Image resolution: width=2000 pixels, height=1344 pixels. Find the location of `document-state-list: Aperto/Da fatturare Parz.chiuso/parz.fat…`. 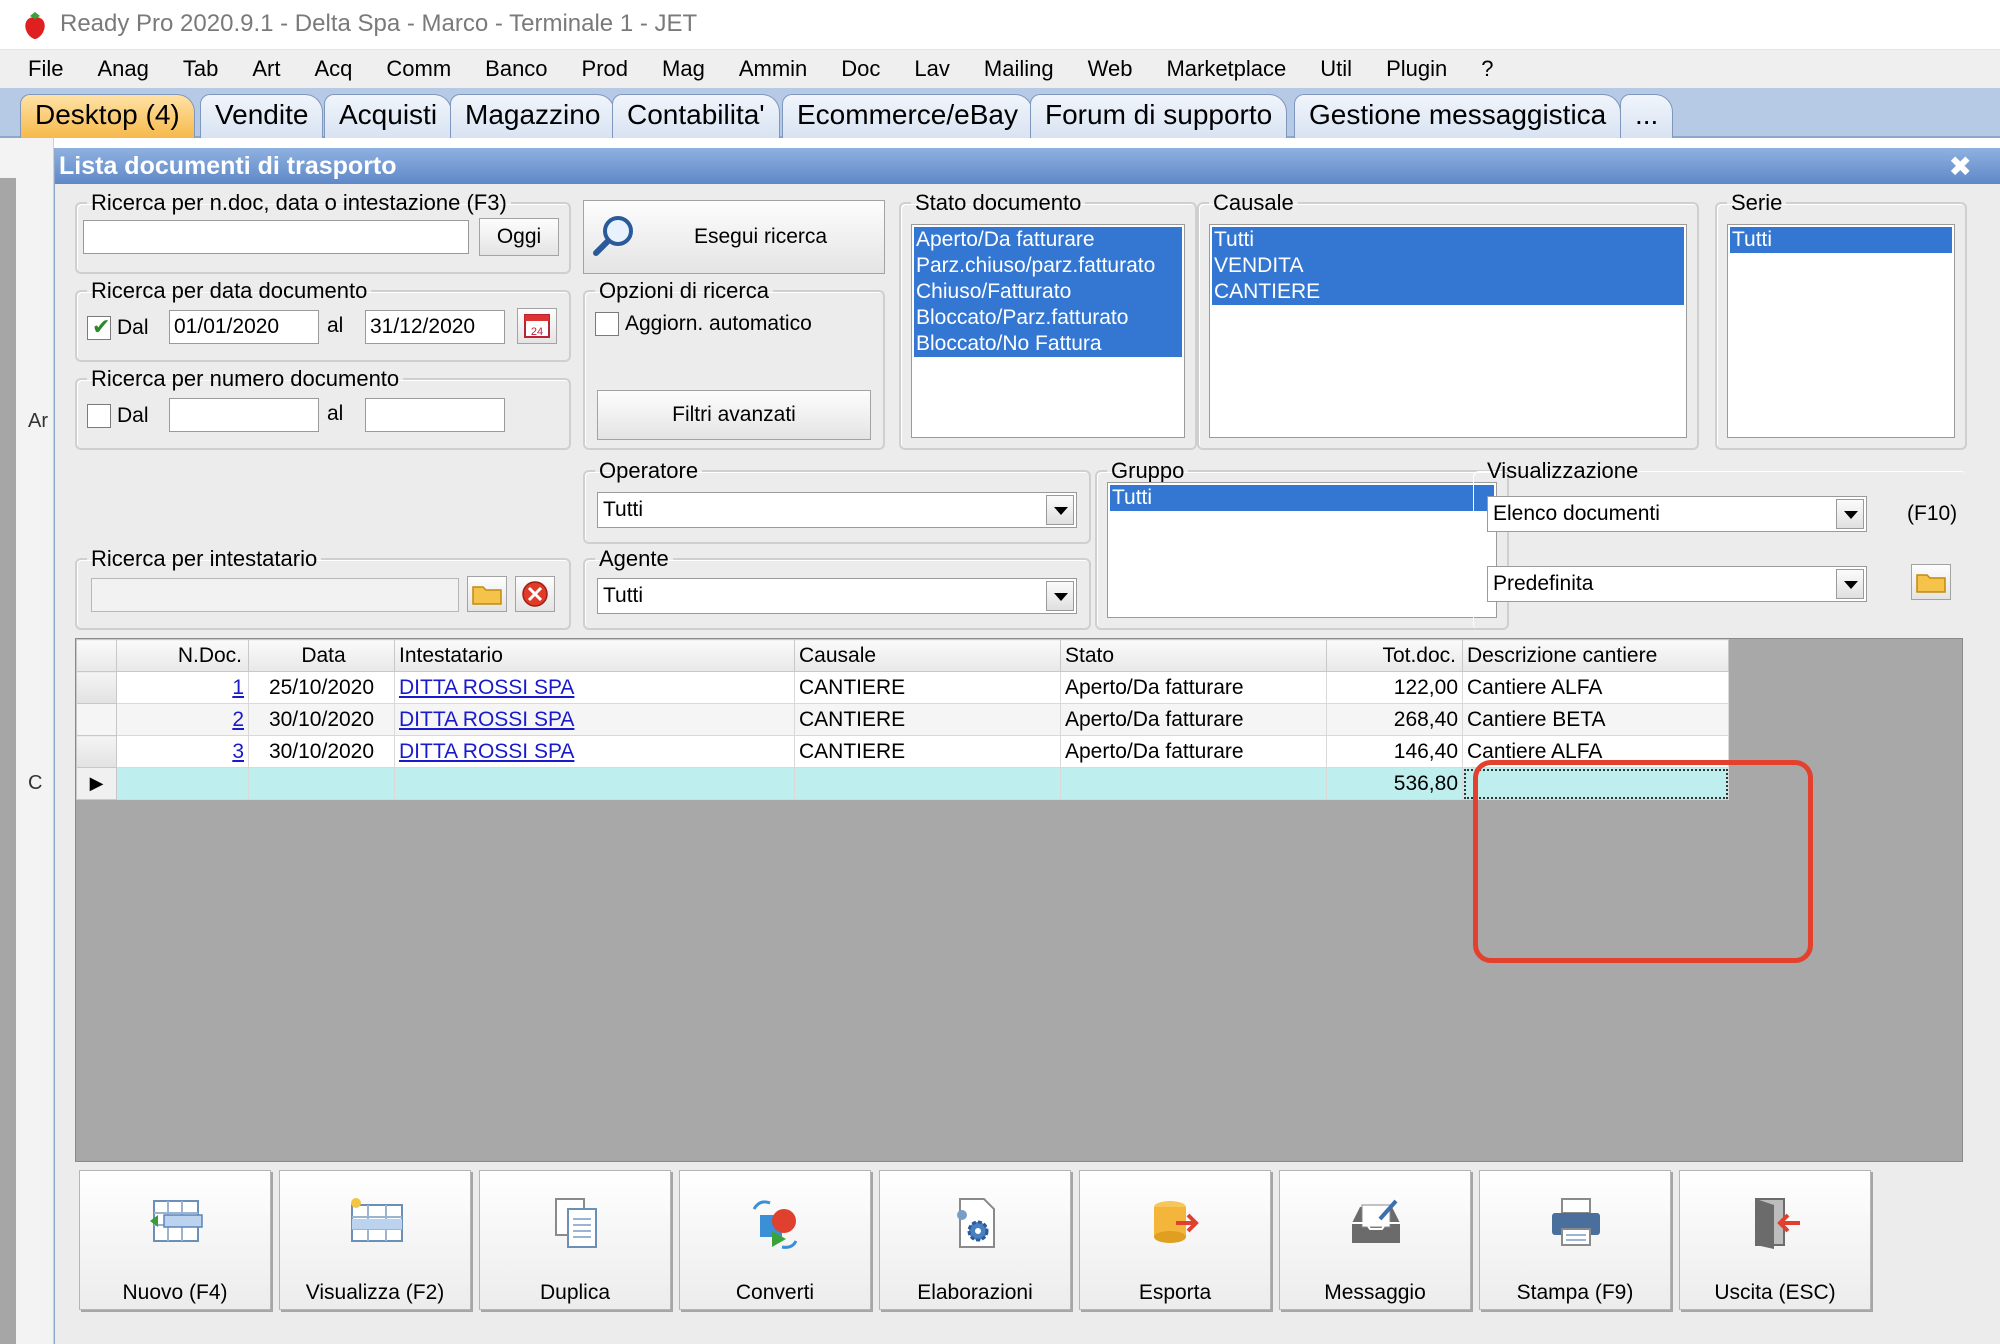

document-state-list: Aperto/Da fatturare Parz.chiuso/parz.fat… is located at coordinates (1048, 331).